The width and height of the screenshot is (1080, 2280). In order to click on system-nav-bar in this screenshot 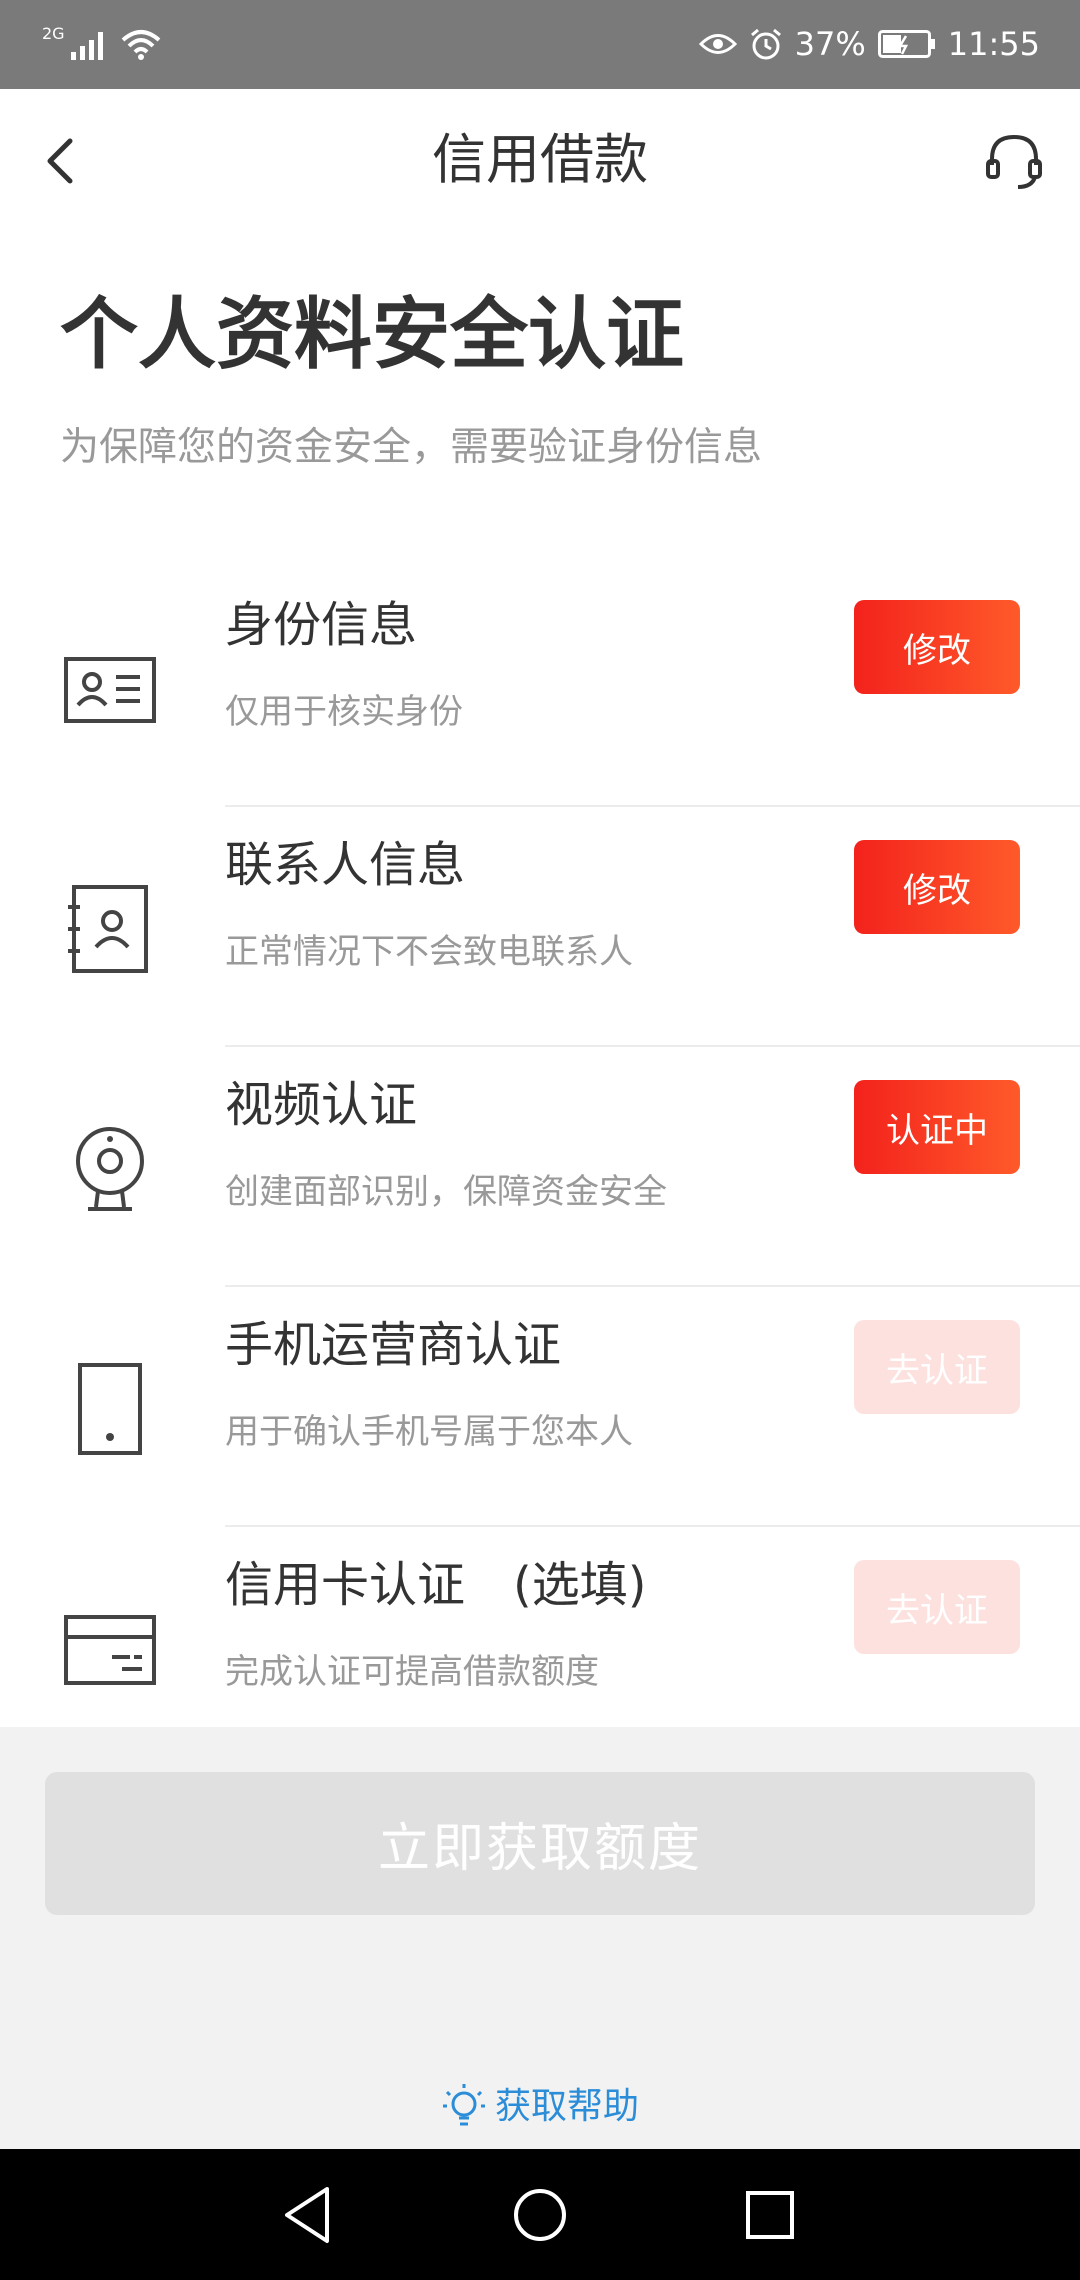, I will do `click(540, 2214)`.